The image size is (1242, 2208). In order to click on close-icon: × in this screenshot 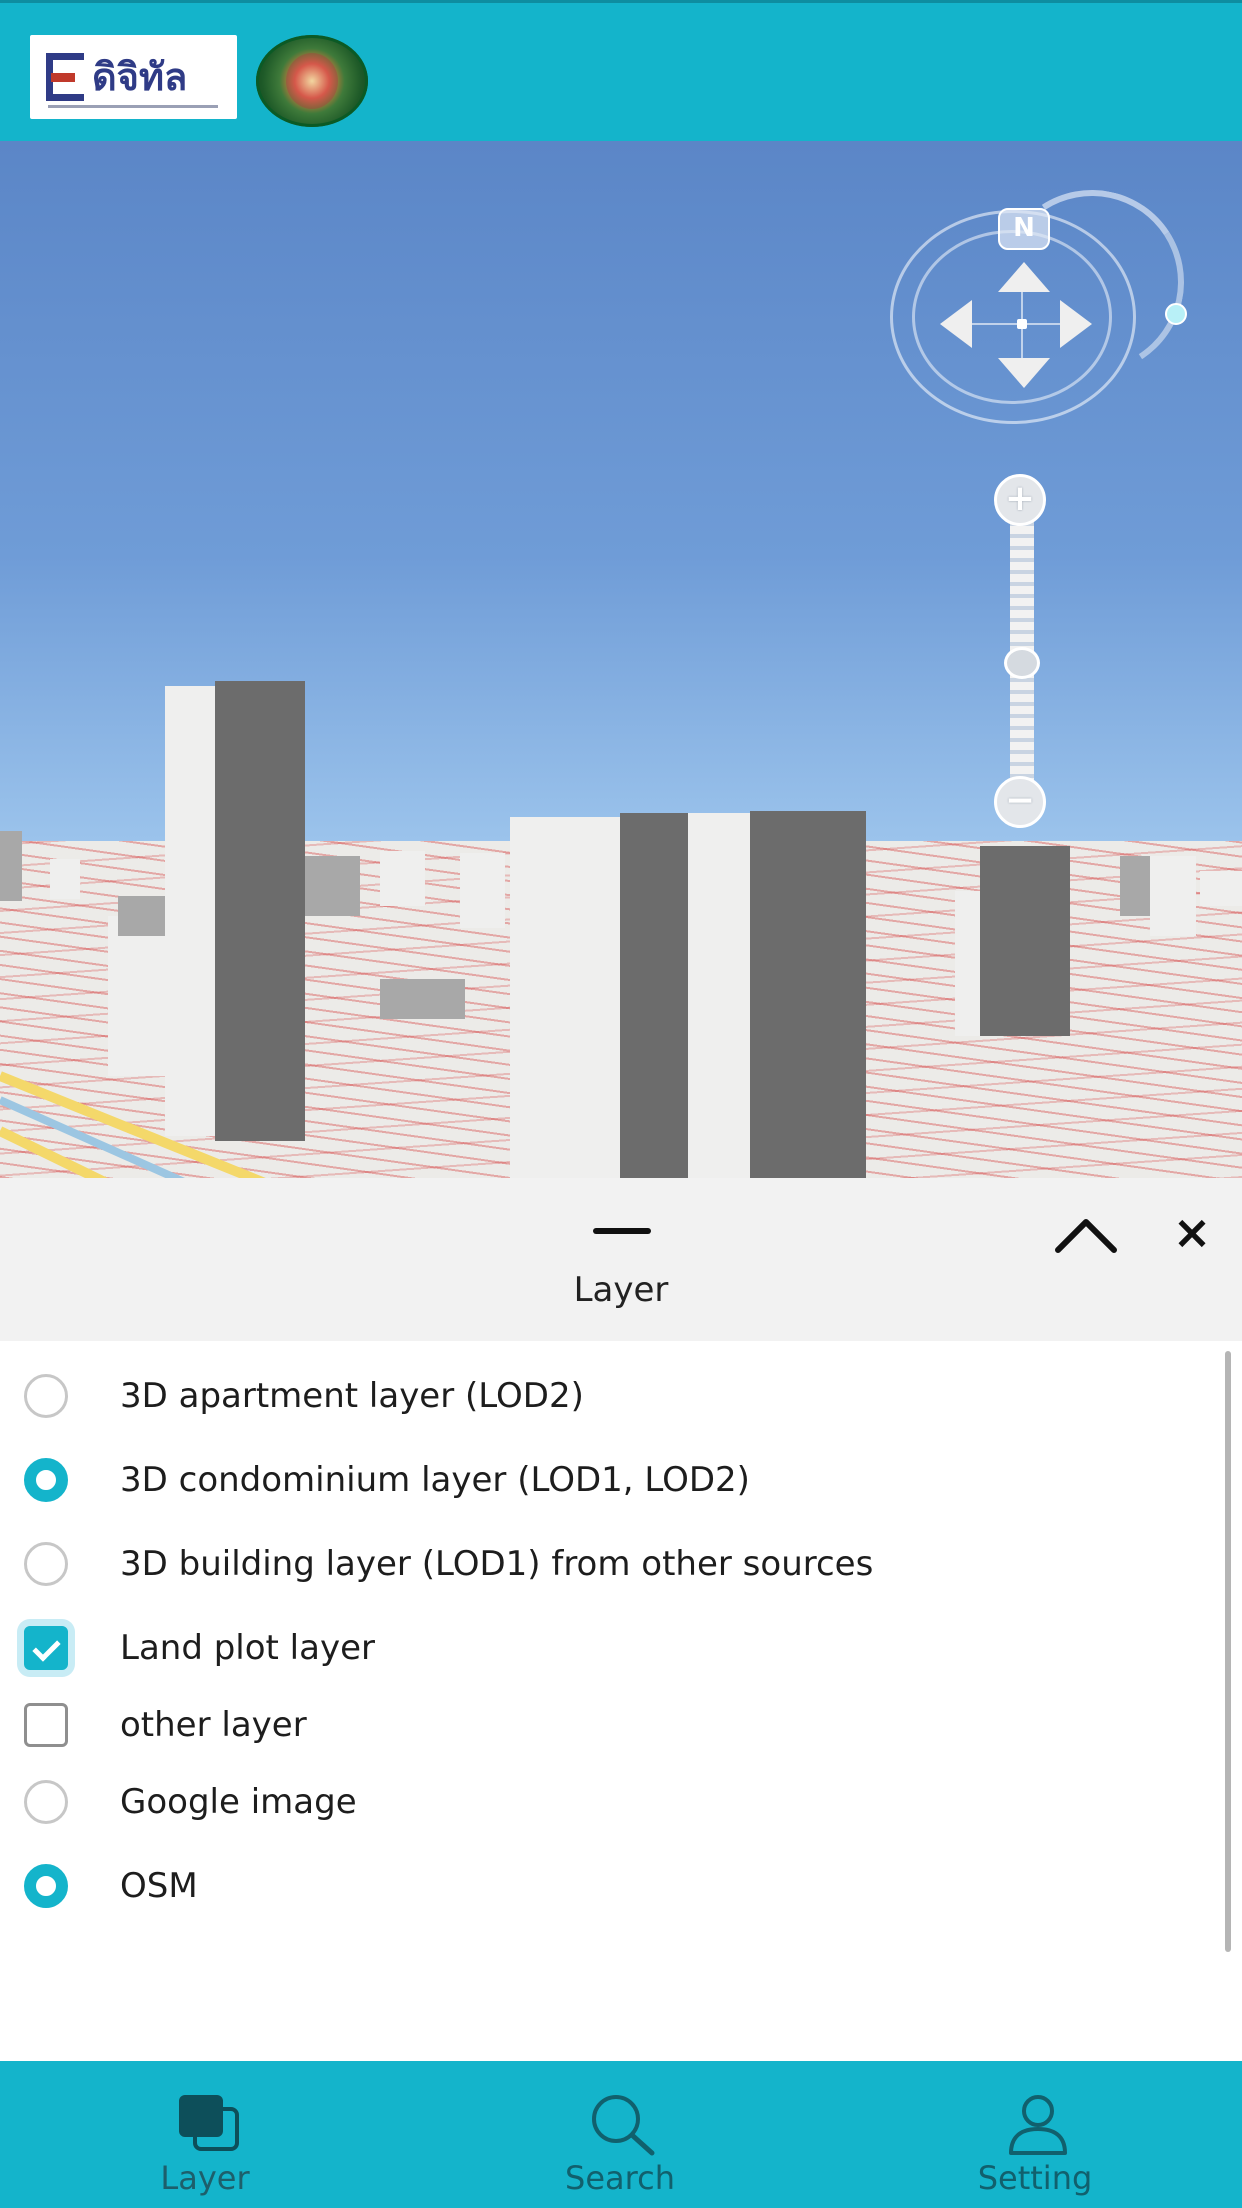, I will do `click(1192, 1232)`.